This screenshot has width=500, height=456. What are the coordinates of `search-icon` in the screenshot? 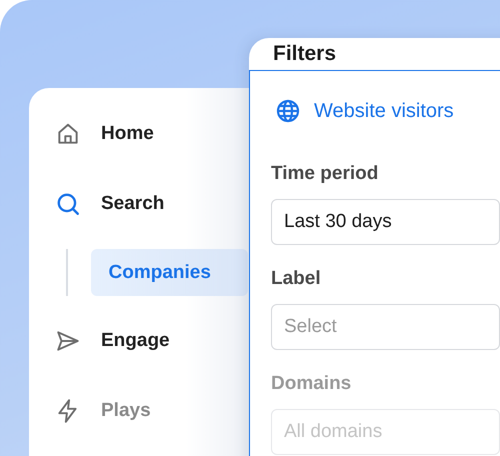 It's located at (68, 204).